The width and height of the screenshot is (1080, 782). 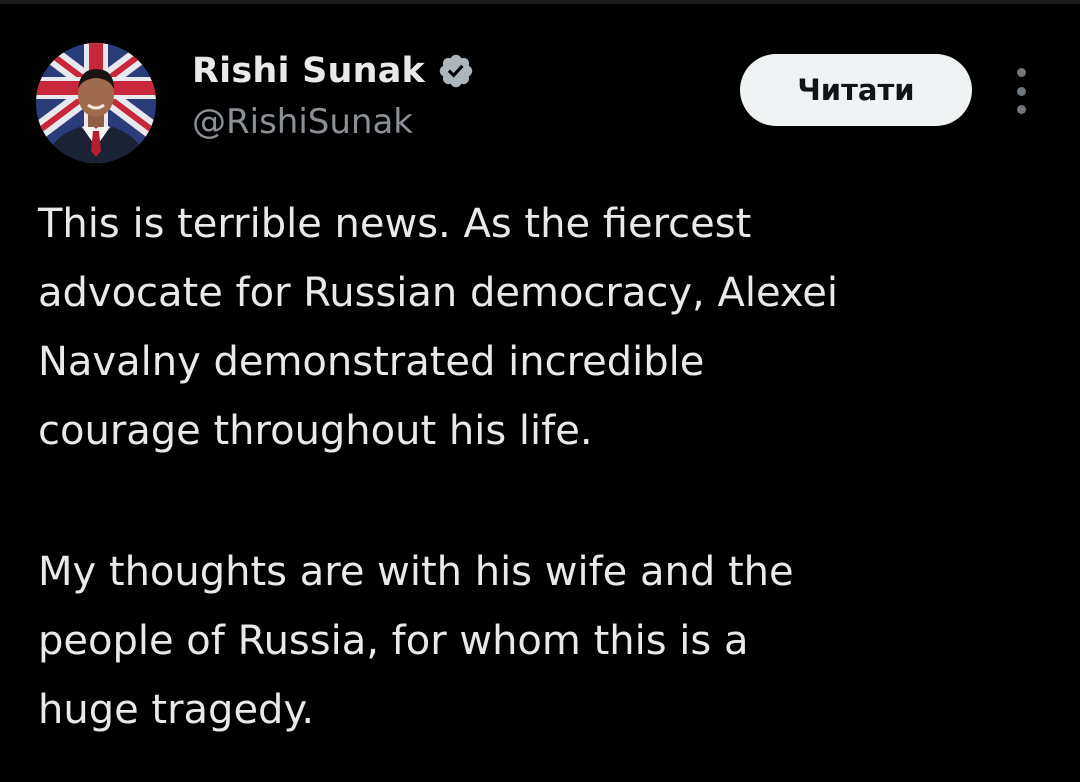 What do you see at coordinates (308, 71) in the screenshot?
I see `author-display-name: Rishi Sunak` at bounding box center [308, 71].